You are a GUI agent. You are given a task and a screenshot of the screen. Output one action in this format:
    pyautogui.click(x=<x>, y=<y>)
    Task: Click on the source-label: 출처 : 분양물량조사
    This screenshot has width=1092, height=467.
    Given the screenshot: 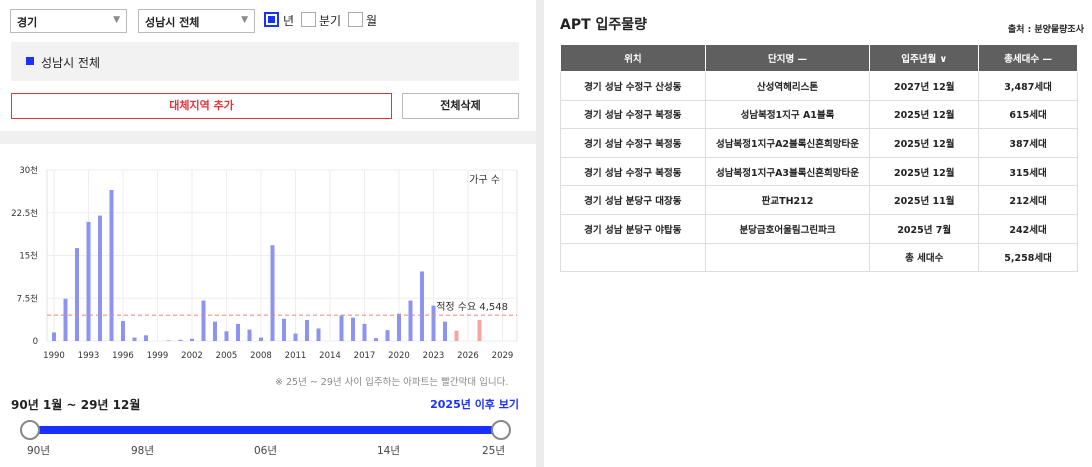 What is the action you would take?
    pyautogui.click(x=1045, y=30)
    